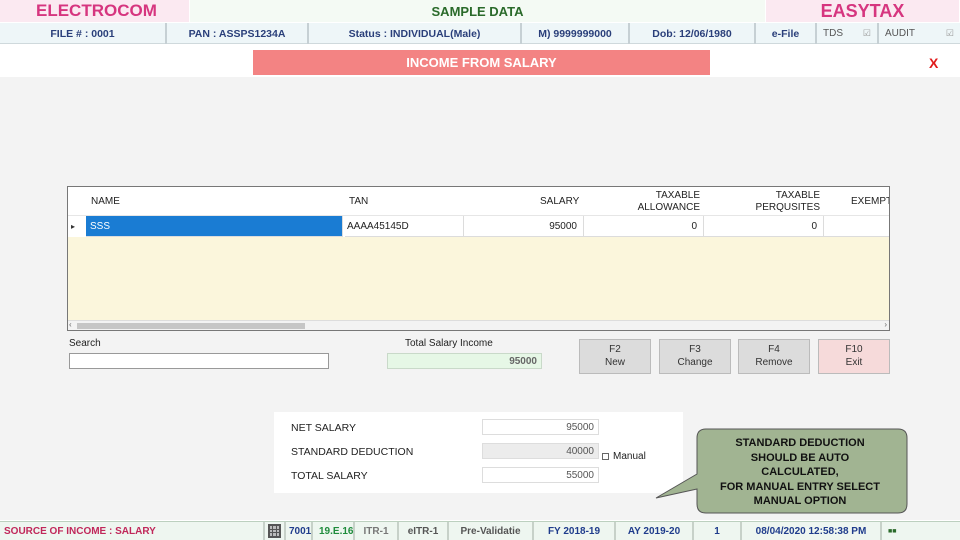 This screenshot has width=960, height=540. Describe the element at coordinates (478, 325) in the screenshot. I see `horizontal-scrollbar: ‹ ›` at that location.